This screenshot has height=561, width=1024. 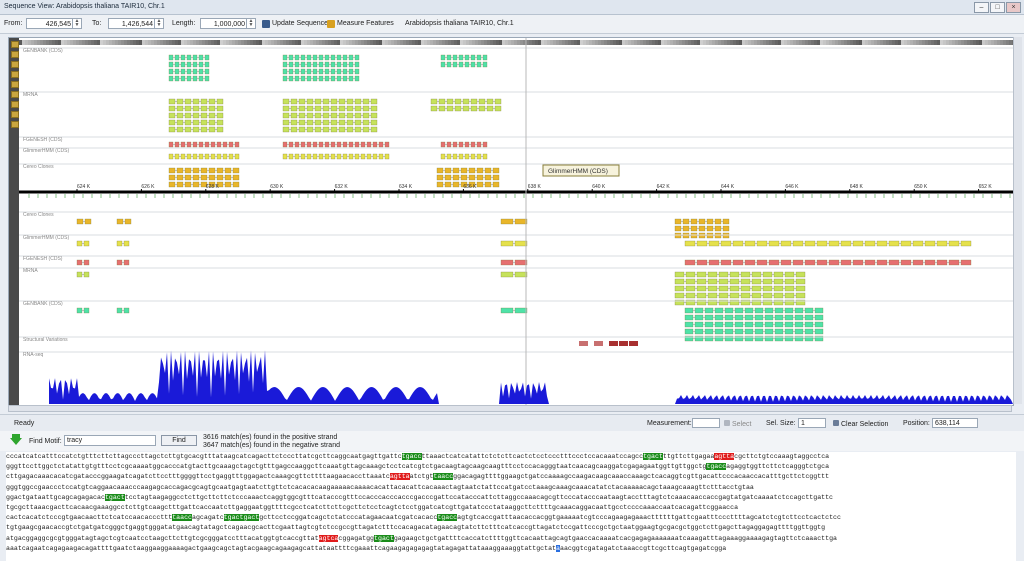 What do you see at coordinates (15, 104) in the screenshot?
I see `track-handle` at bounding box center [15, 104].